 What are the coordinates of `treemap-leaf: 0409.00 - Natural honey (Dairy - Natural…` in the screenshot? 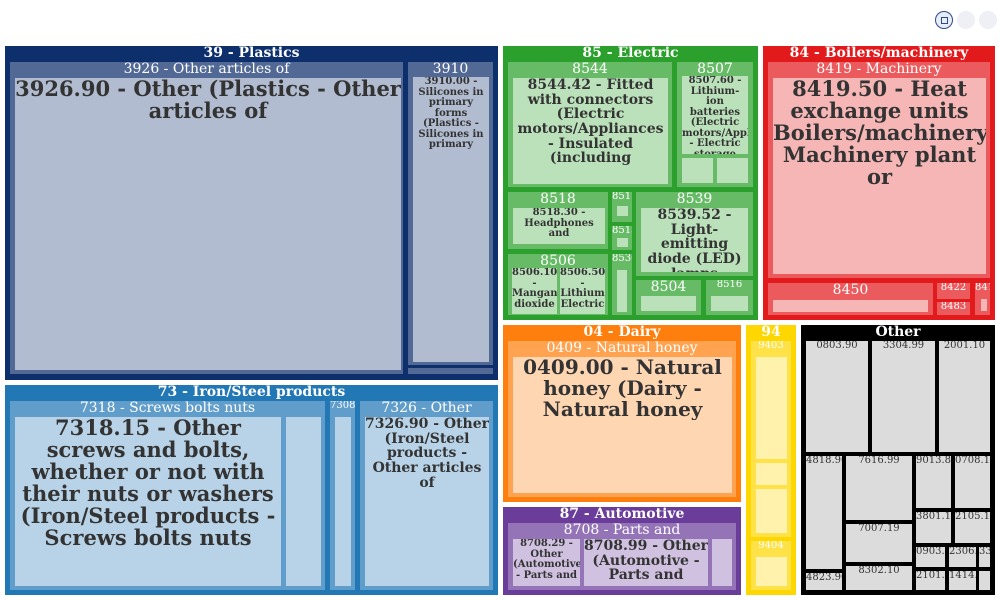 It's located at (622, 425).